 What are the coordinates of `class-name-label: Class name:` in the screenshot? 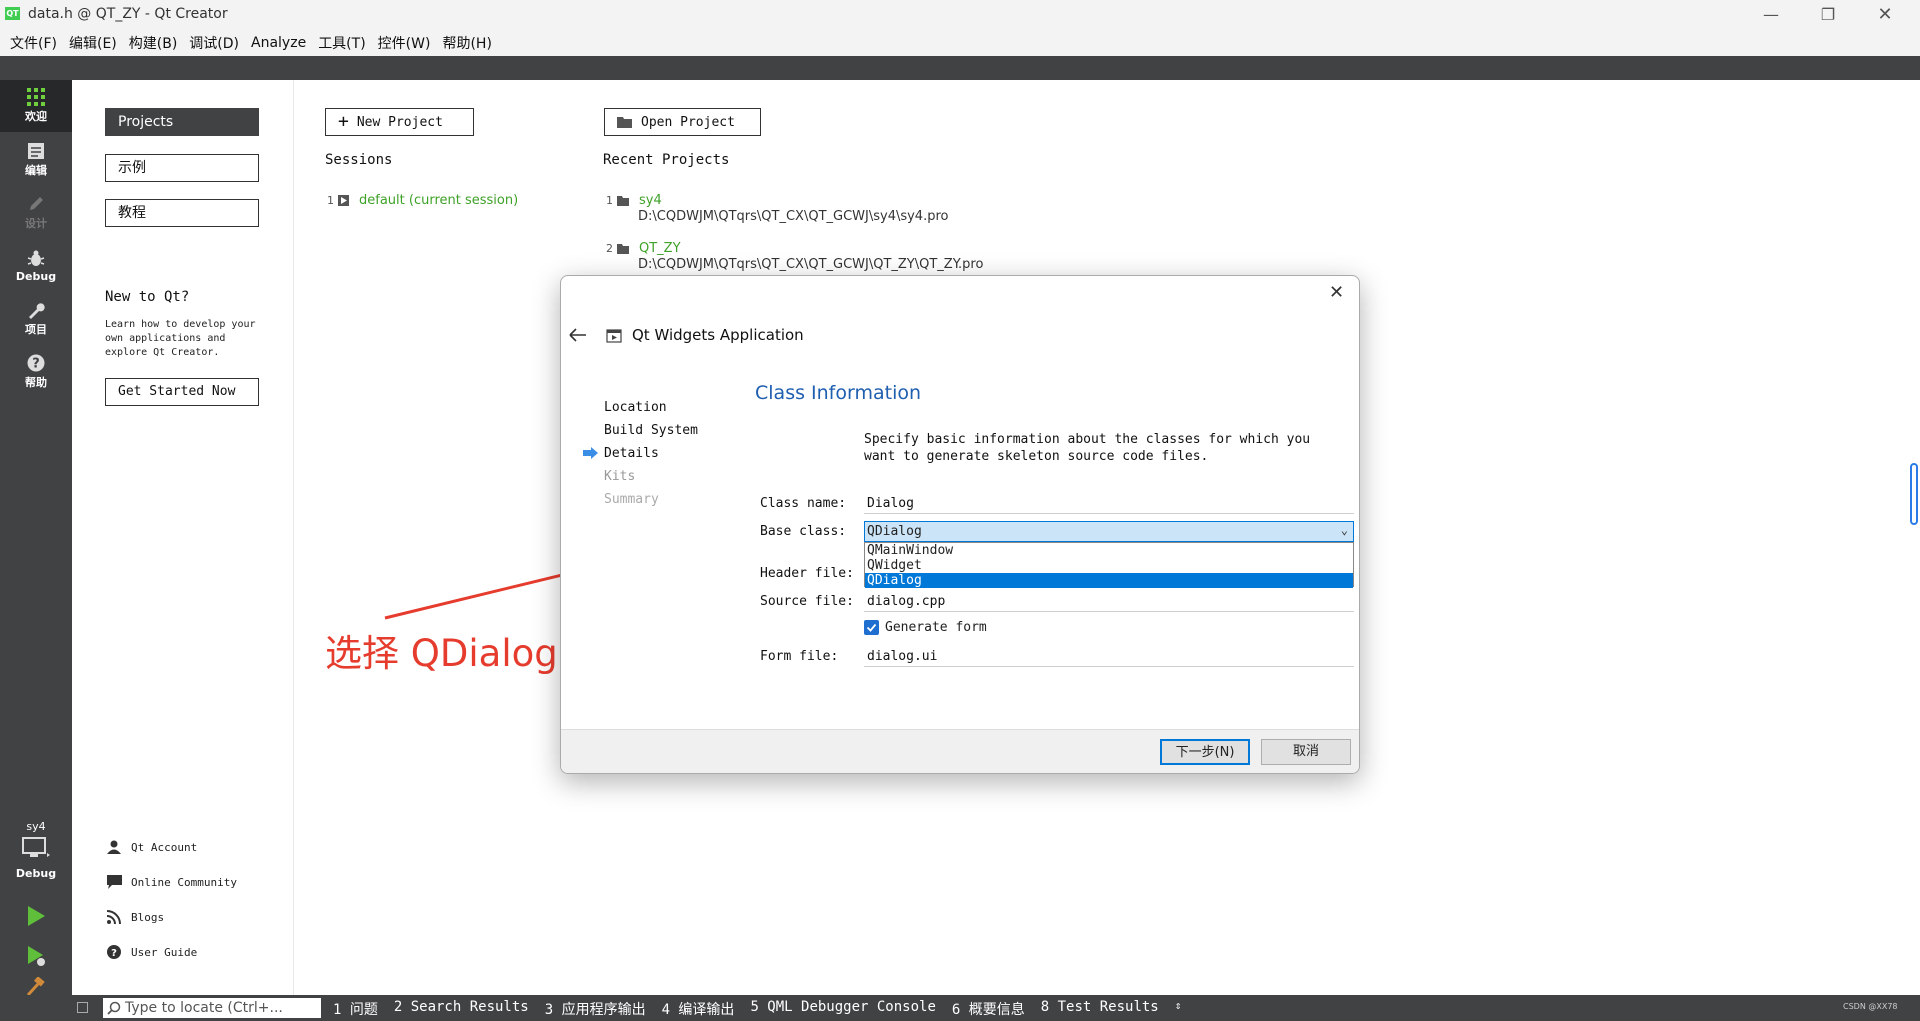 It's located at (803, 503).